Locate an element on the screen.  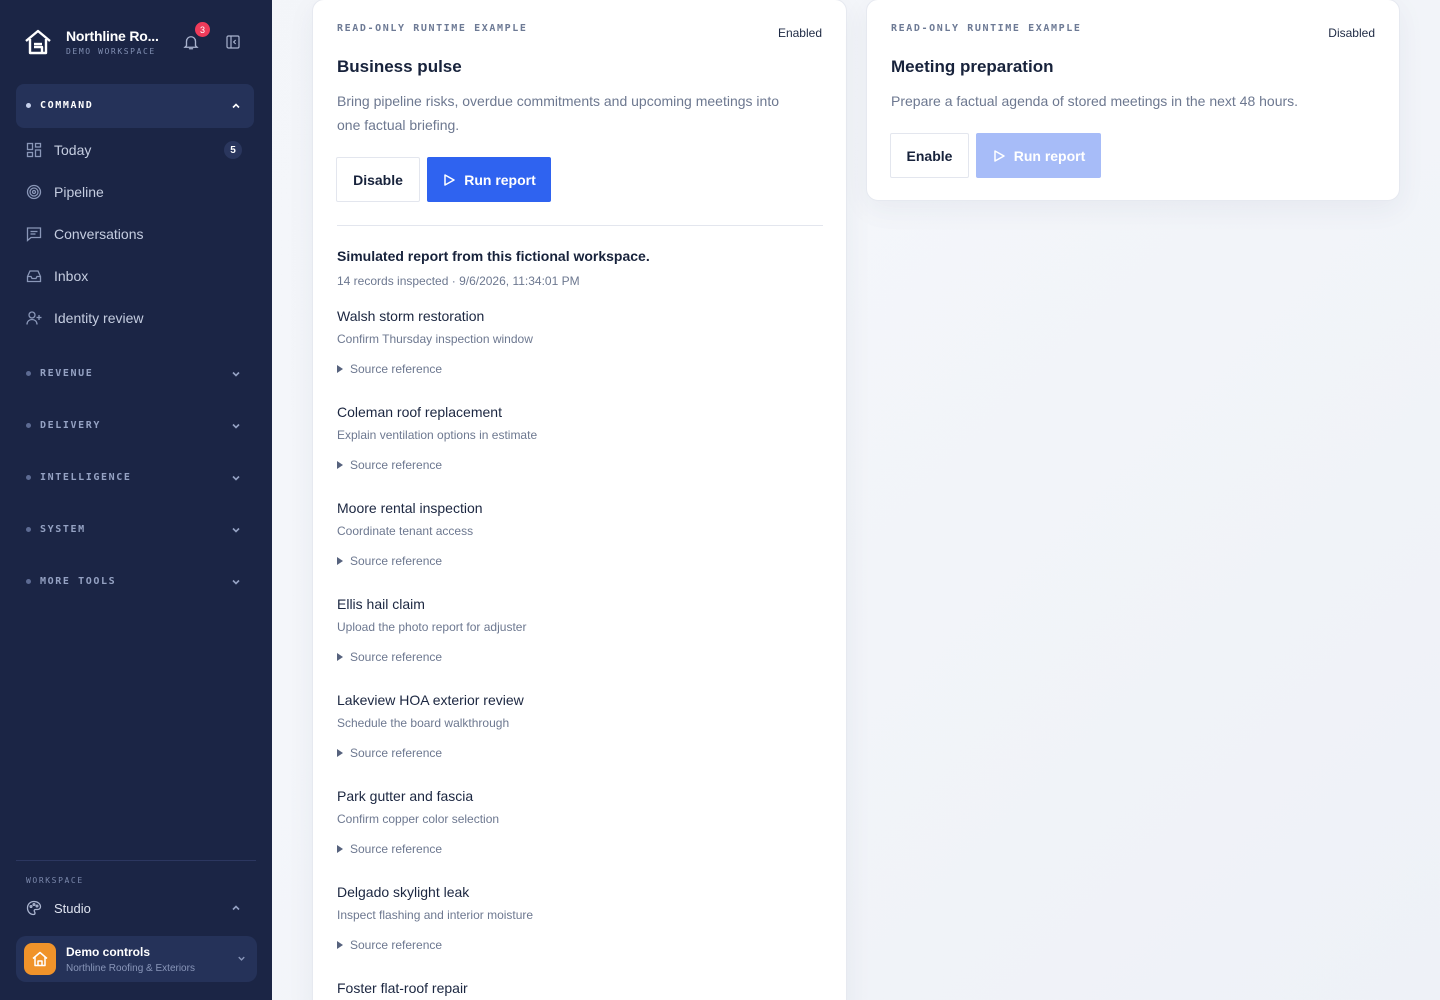
report-item-title: Park gutter and fascia is located at coordinates (405, 796).